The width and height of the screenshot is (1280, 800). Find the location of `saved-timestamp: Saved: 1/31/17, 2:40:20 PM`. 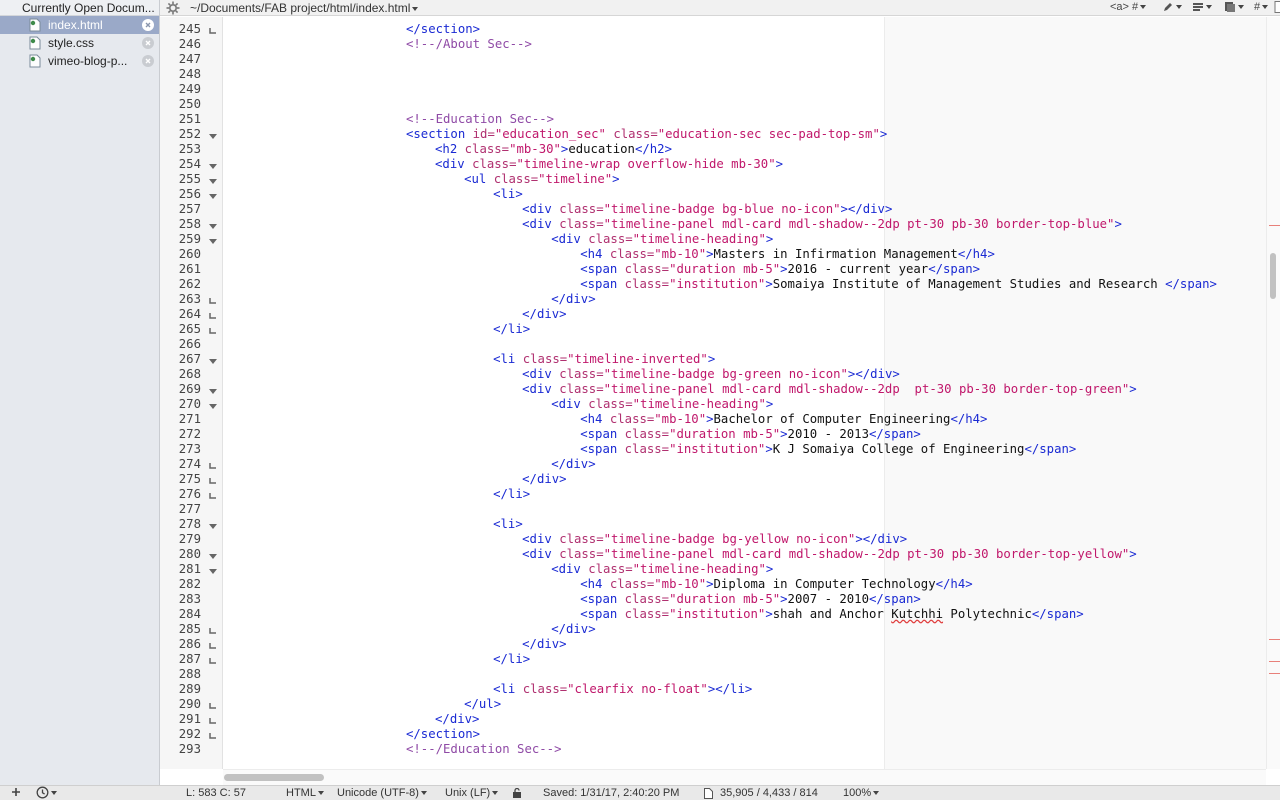

saved-timestamp: Saved: 1/31/17, 2:40:20 PM is located at coordinates (611, 793).